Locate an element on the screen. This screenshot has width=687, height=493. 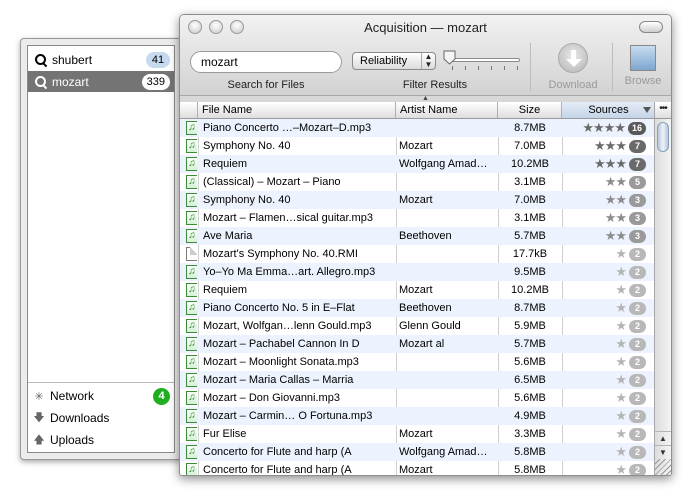
sources-cell: ★★★ 7 is located at coordinates (609, 164).